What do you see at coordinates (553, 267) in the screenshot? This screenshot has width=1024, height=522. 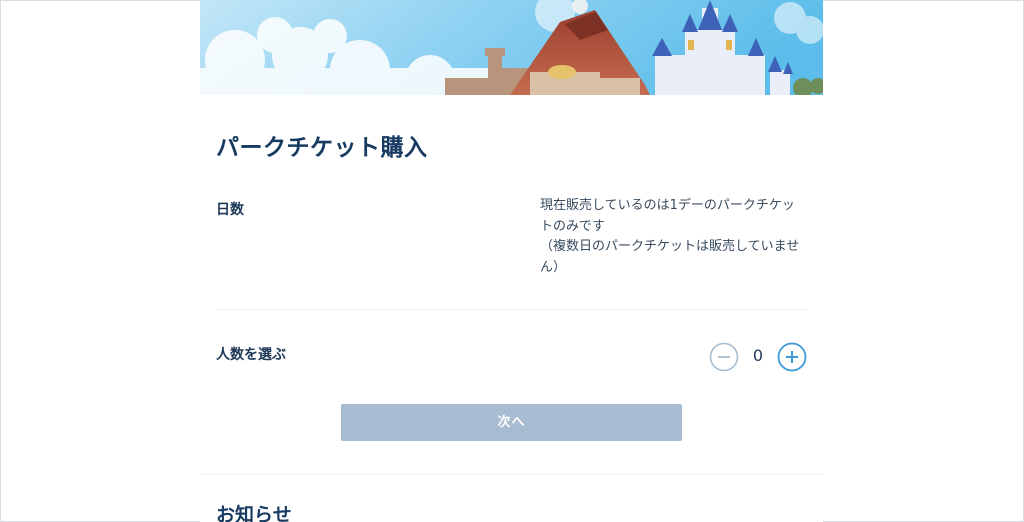 I see `days-note-line: ん）` at bounding box center [553, 267].